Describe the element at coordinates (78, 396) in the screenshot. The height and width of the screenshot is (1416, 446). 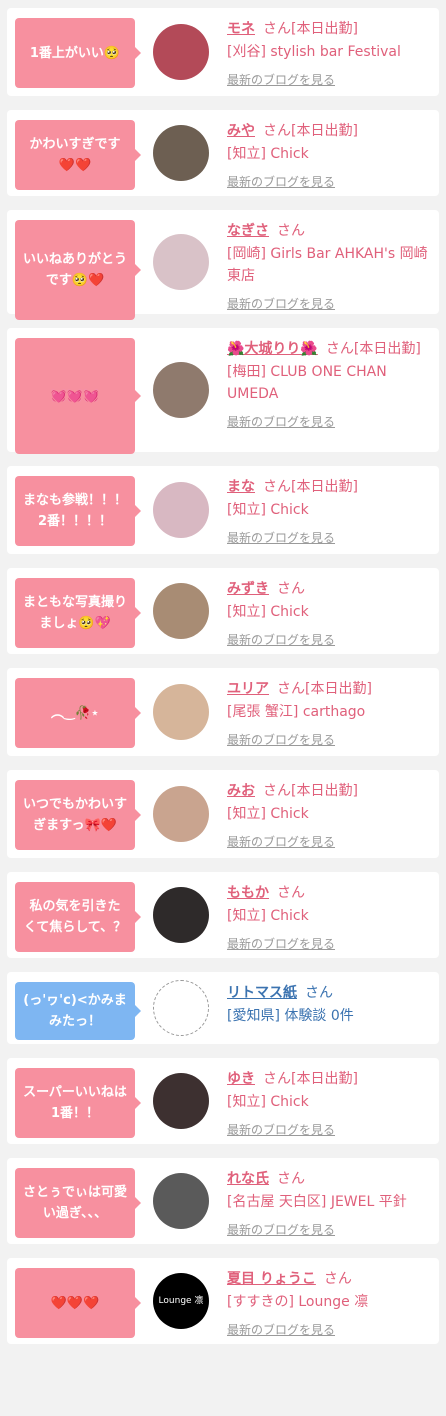
I see `comment-bubble: 💓💓💓` at that location.